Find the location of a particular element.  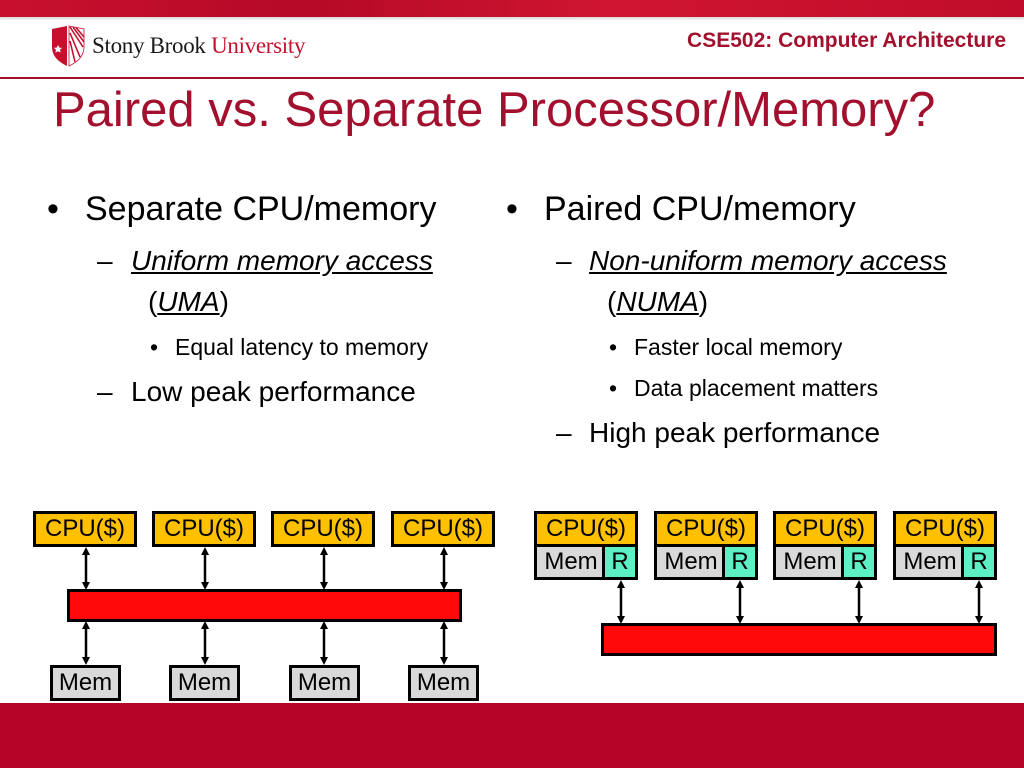

numa-arrows is located at coordinates (800, 602).